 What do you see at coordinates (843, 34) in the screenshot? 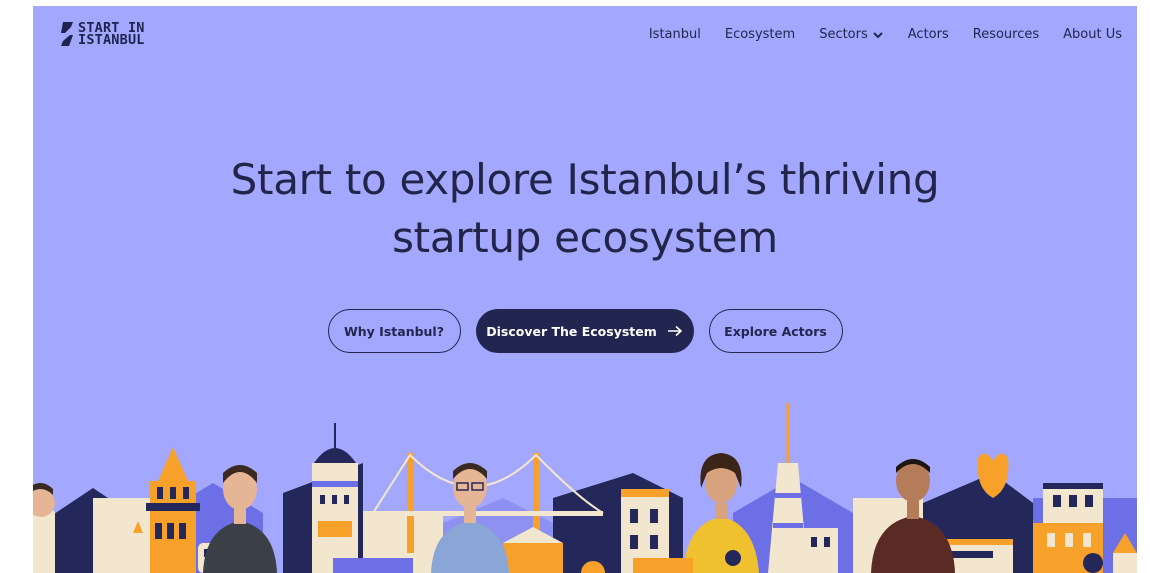
I see `nav-item-label: Sectors` at bounding box center [843, 34].